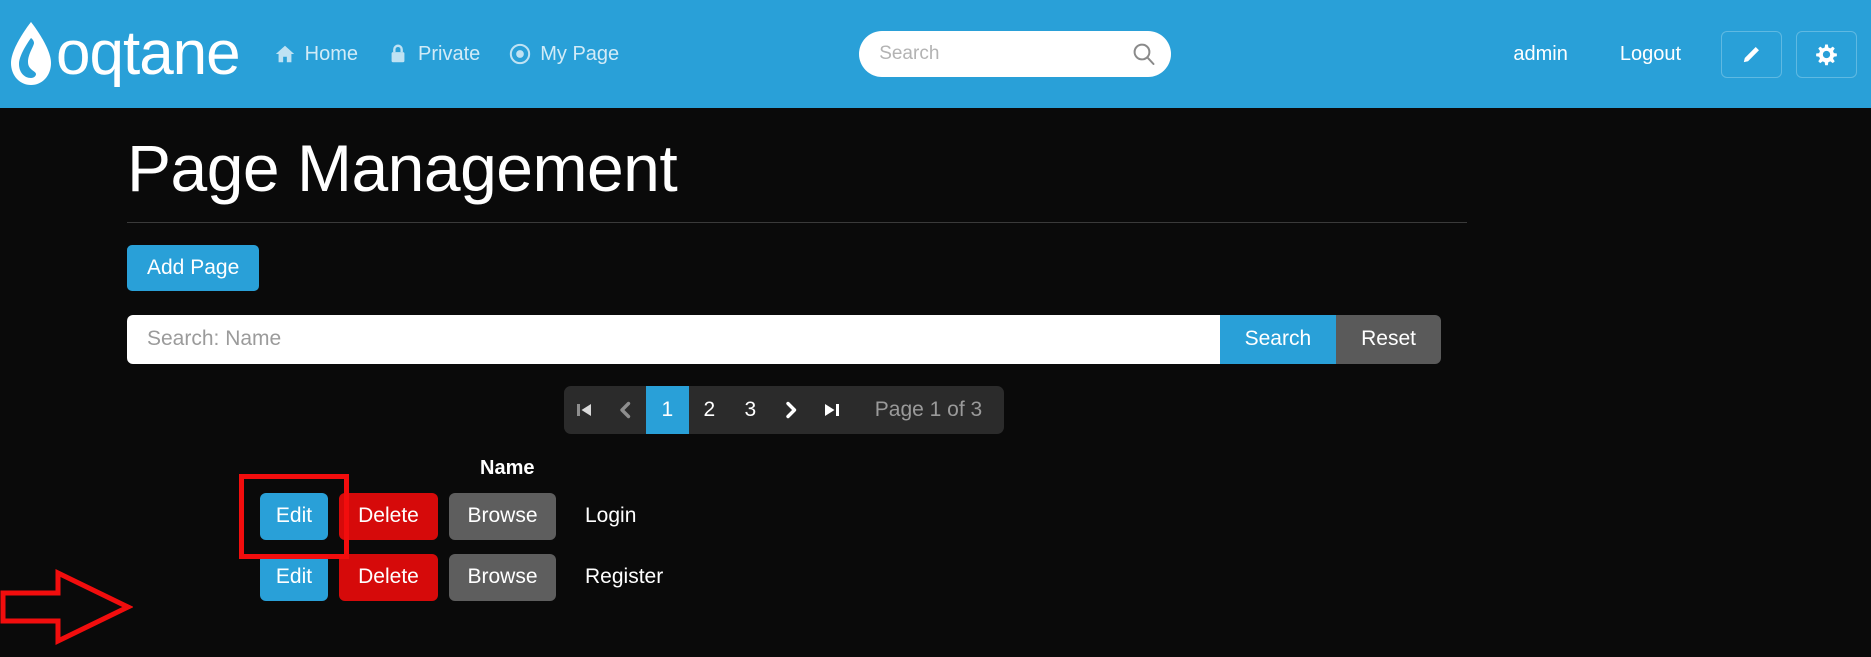 The width and height of the screenshot is (1871, 657). What do you see at coordinates (667, 409) in the screenshot?
I see `pagination-page-1: 1` at bounding box center [667, 409].